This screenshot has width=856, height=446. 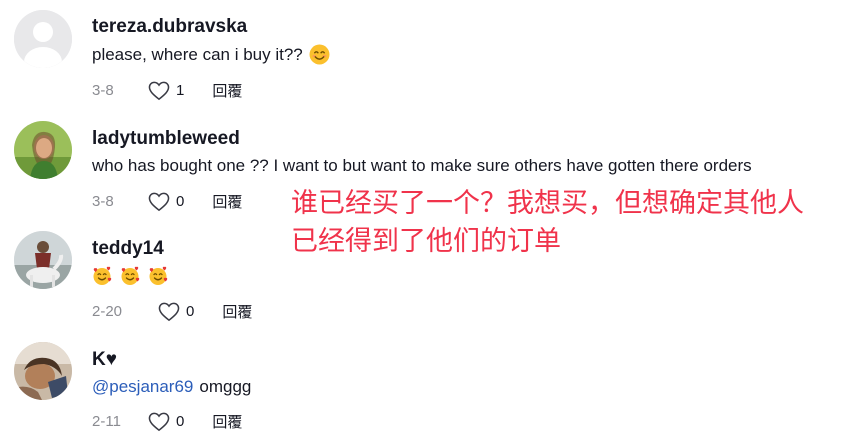 What do you see at coordinates (169, 27) in the screenshot?
I see `comment-username: tereza.dubravska` at bounding box center [169, 27].